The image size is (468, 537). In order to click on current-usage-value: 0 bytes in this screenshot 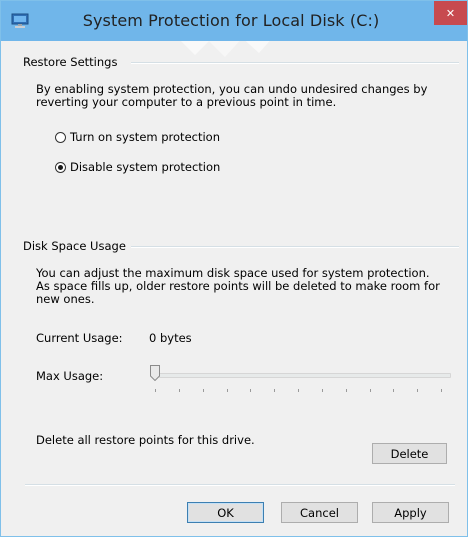, I will do `click(170, 338)`.